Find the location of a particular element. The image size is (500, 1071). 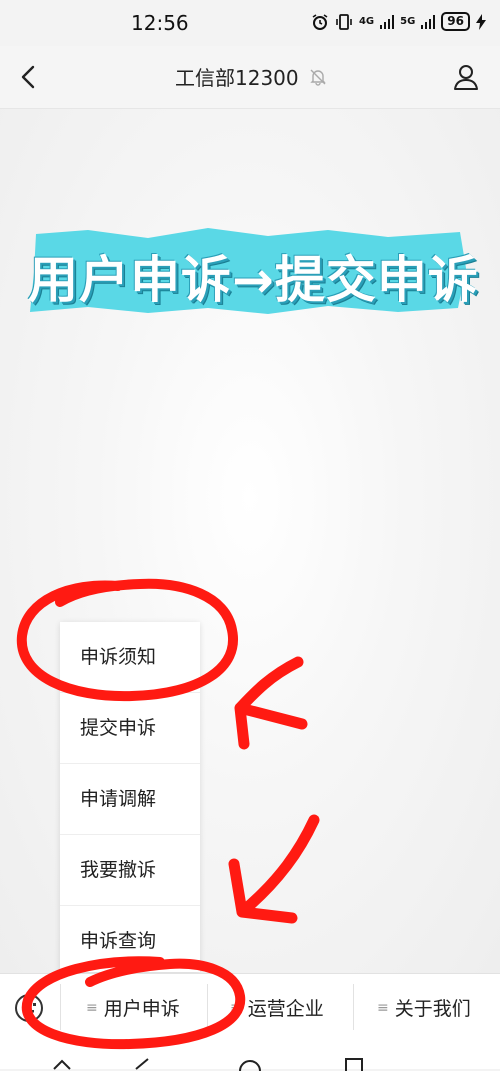

battery-indicator: 96 is located at coordinates (455, 21).